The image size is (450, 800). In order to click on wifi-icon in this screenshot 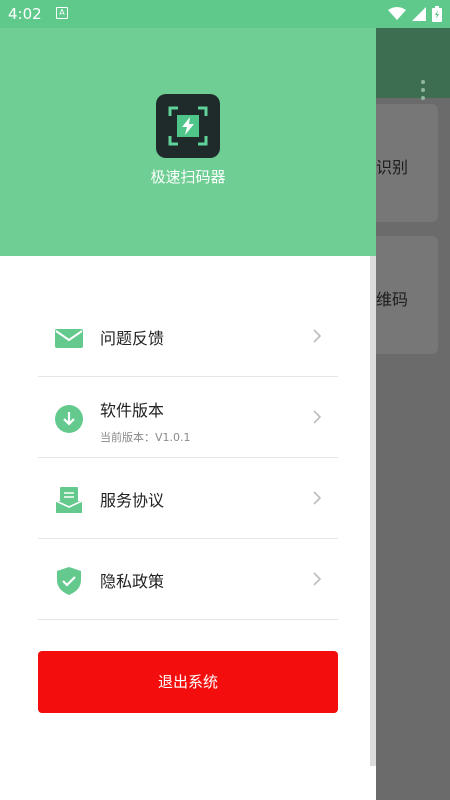, I will do `click(397, 13)`.